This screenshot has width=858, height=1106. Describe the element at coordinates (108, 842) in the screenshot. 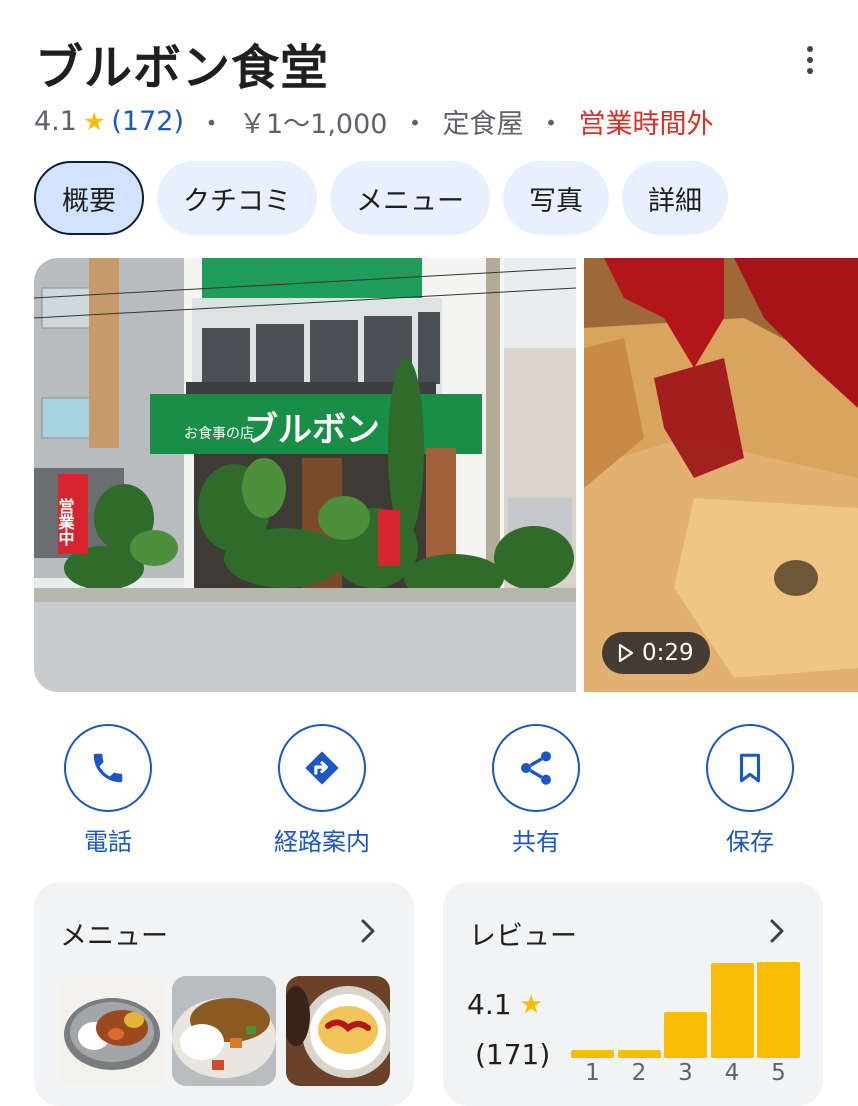

I see `call-label: 電話` at that location.